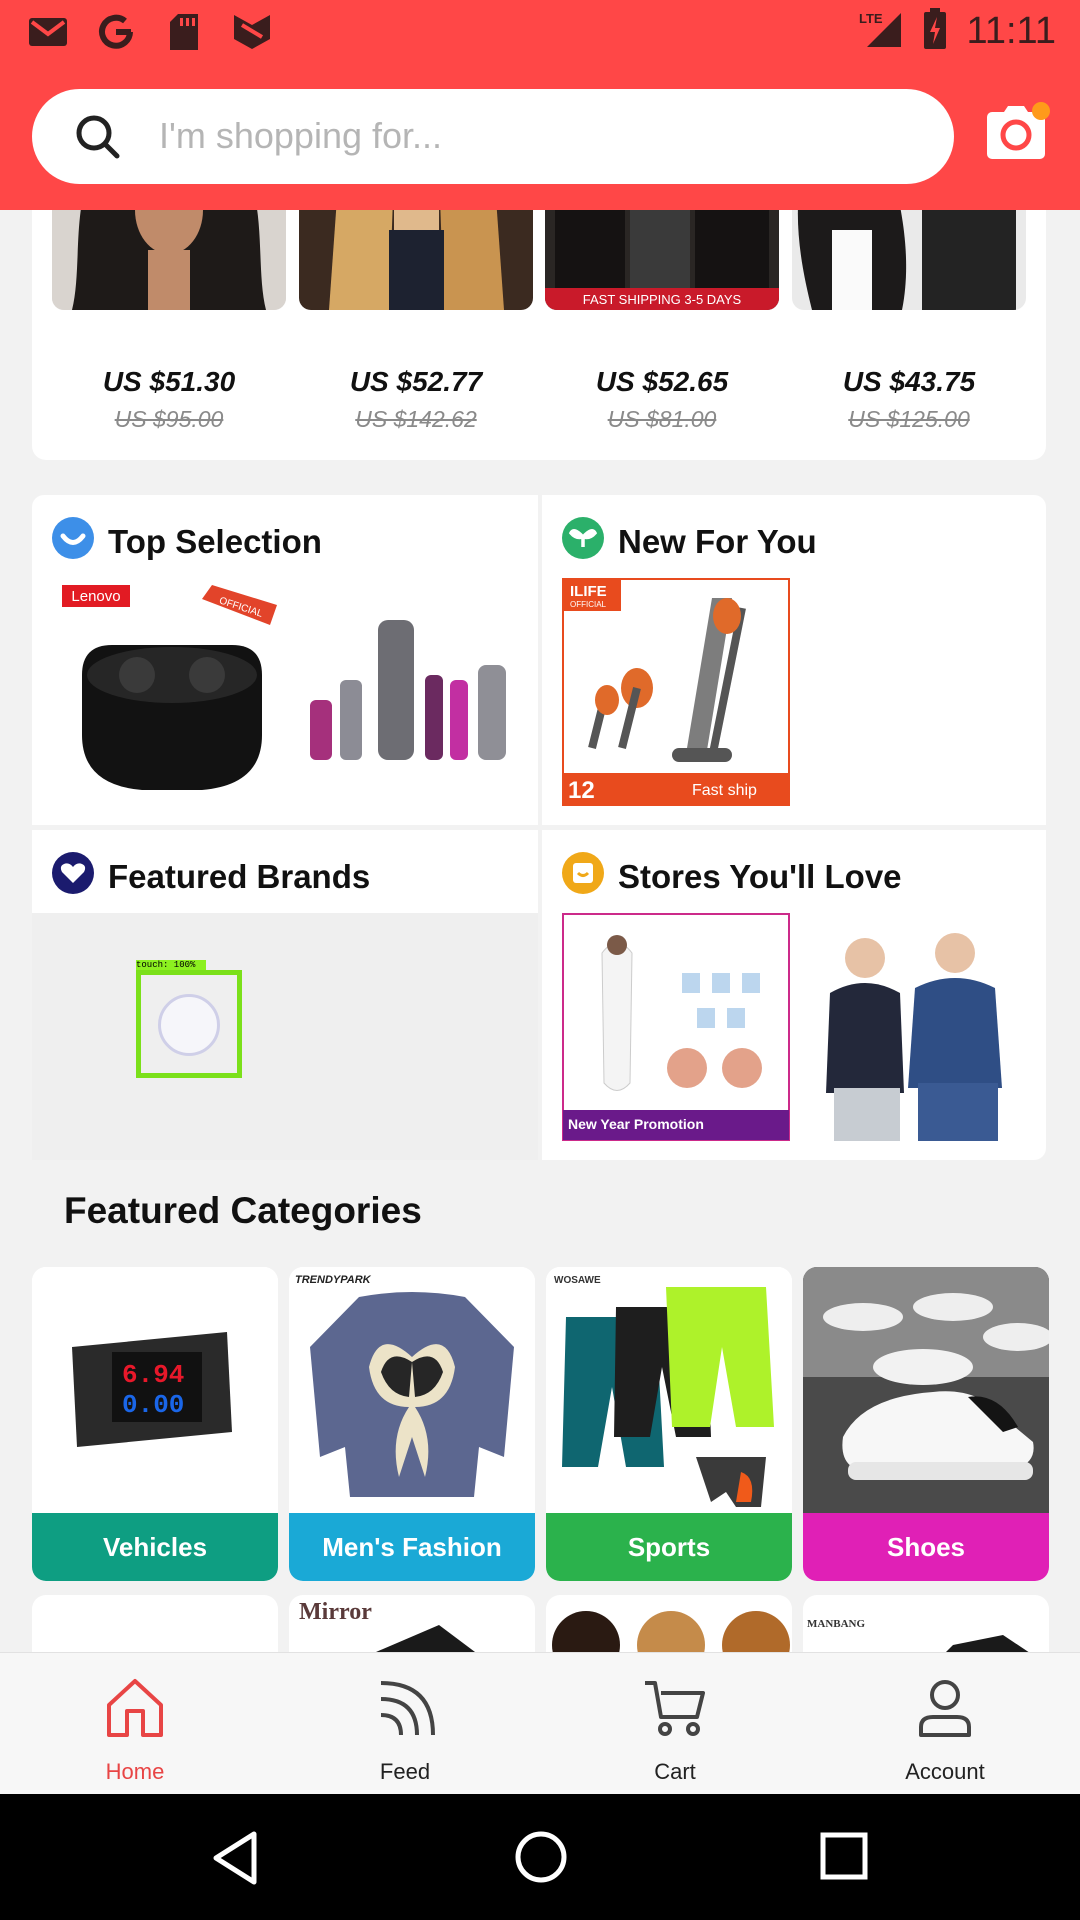 The height and width of the screenshot is (1920, 1080). I want to click on nav-account: Account, so click(945, 1724).